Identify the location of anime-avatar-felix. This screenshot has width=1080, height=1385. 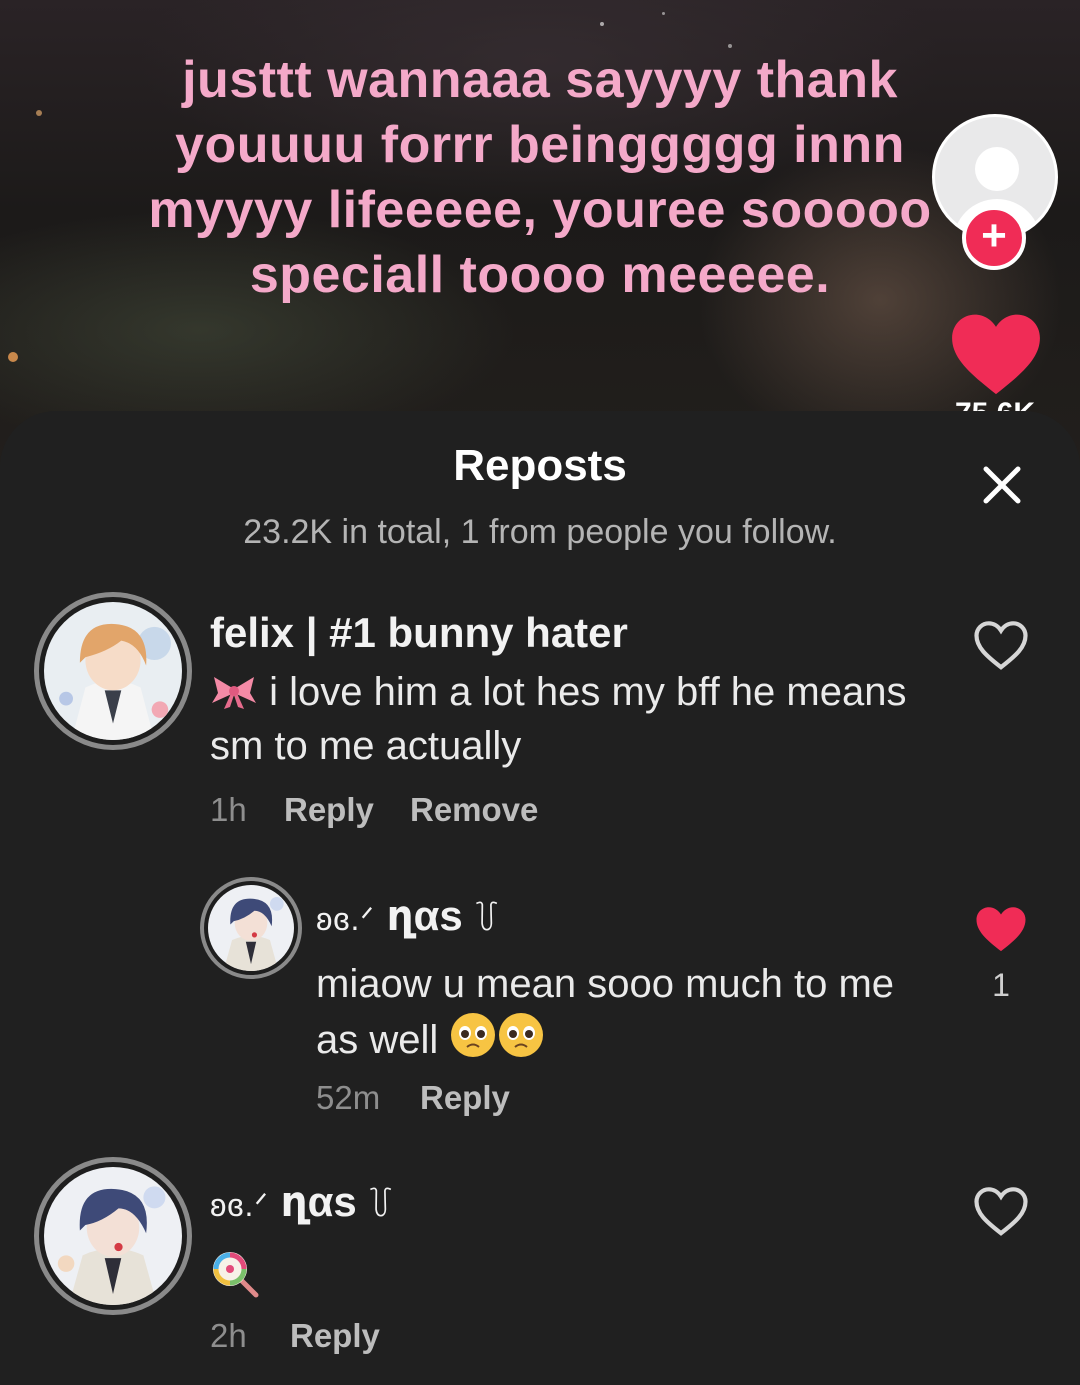
(113, 671).